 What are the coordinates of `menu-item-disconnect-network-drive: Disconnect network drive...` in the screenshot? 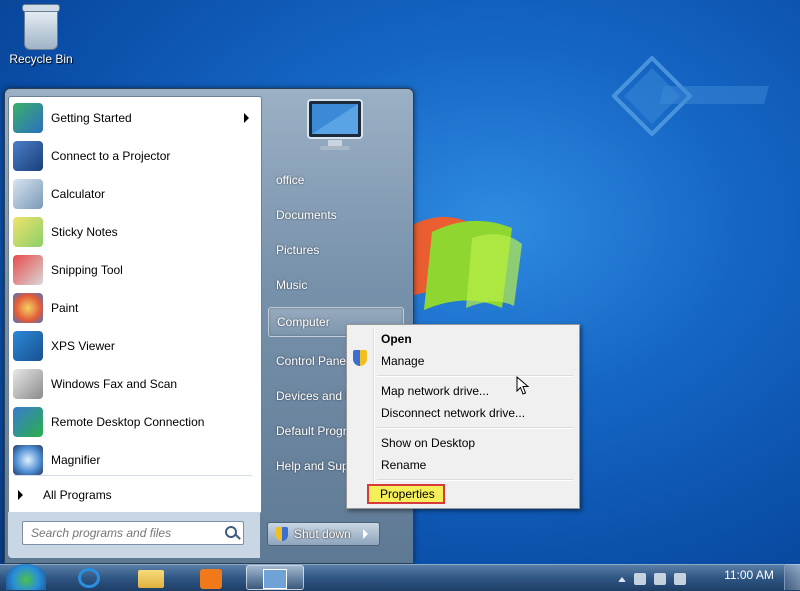 It's located at (475, 413).